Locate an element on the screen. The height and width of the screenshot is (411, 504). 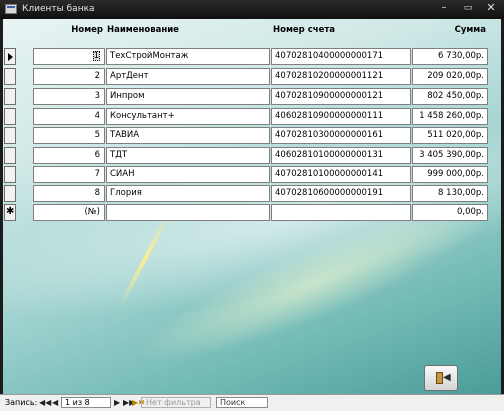
next-record-button: ▶ is located at coordinates (117, 402).